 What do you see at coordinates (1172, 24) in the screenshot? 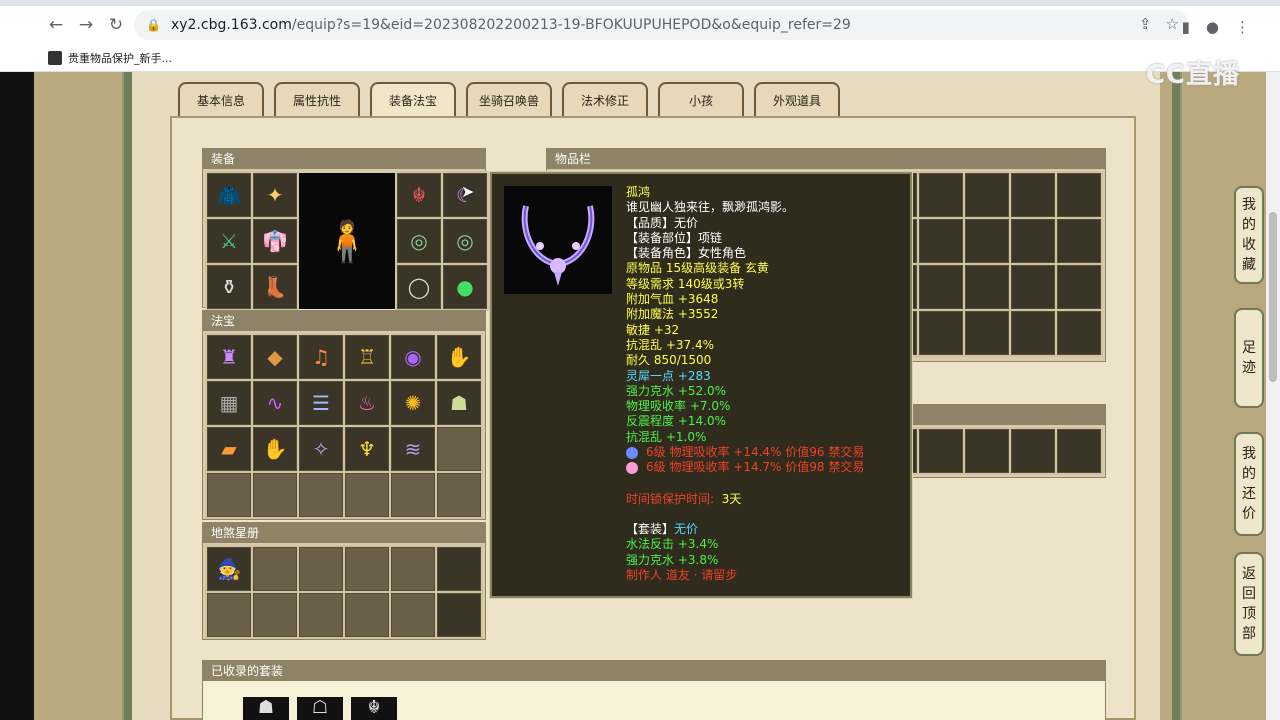
I see `bookmark-star-icon: ☆` at bounding box center [1172, 24].